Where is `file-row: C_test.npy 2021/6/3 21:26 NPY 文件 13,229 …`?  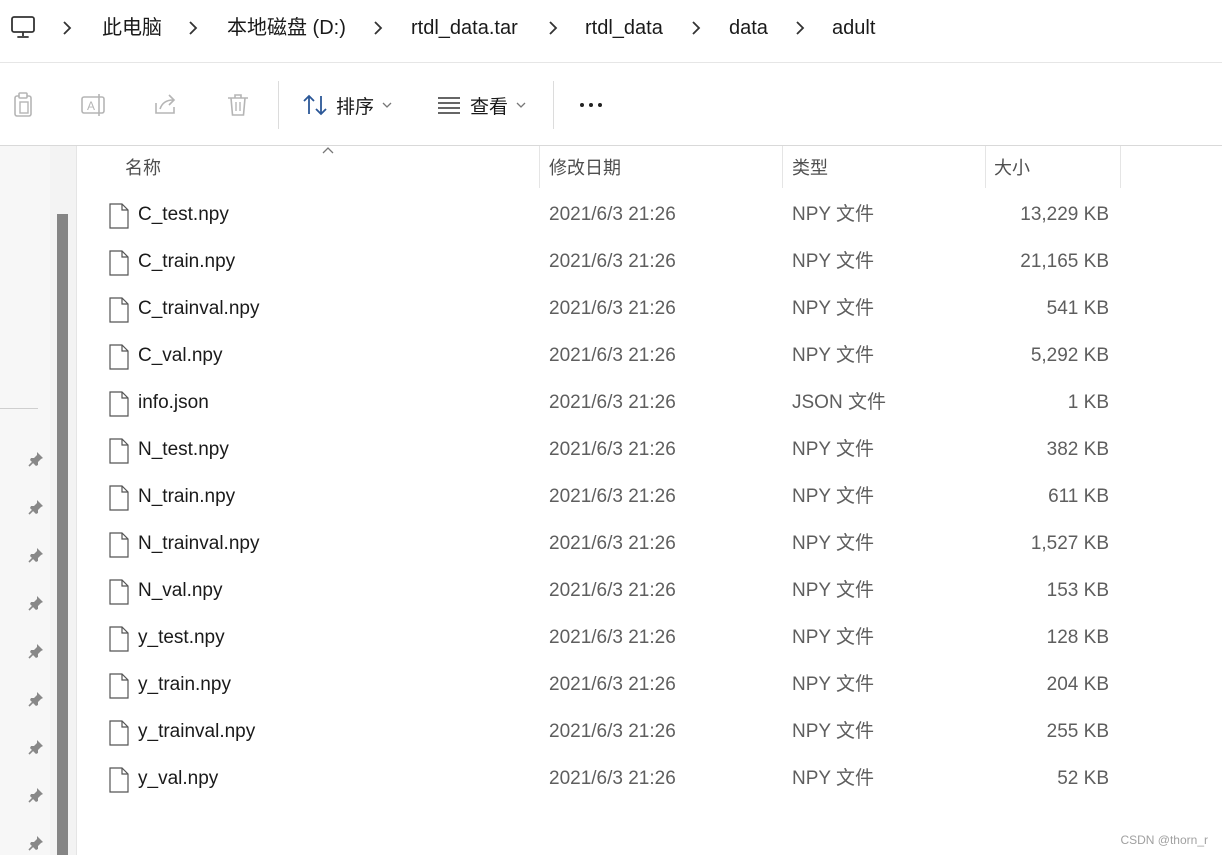 file-row: C_test.npy 2021/6/3 21:26 NPY 文件 13,229 … is located at coordinates (611, 215).